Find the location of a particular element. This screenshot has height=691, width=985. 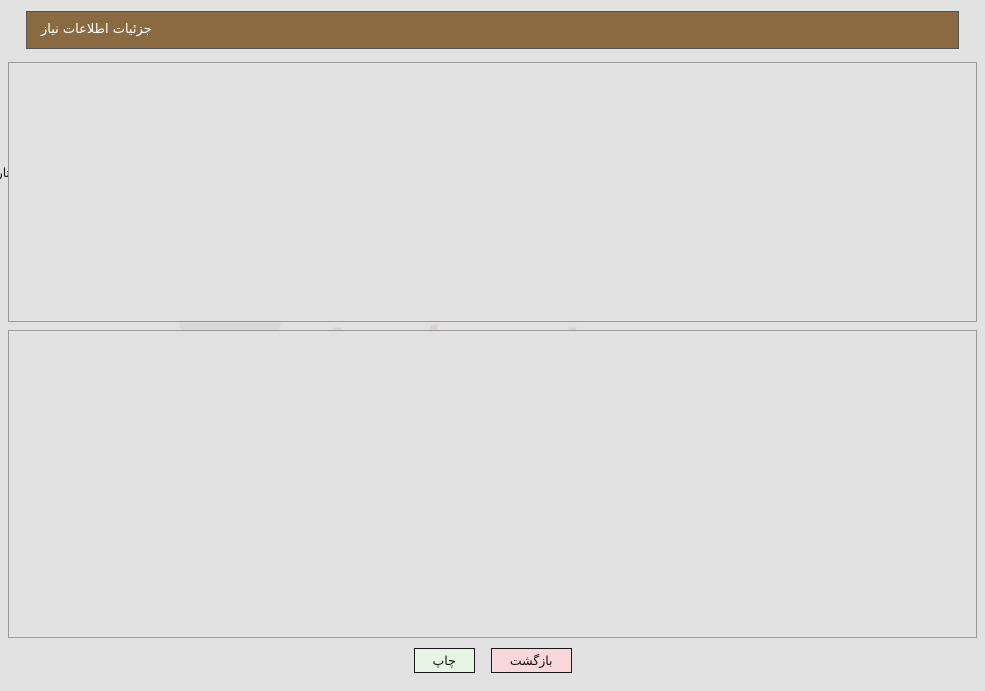

button-bar: بازگشت چاپ is located at coordinates (492, 660).